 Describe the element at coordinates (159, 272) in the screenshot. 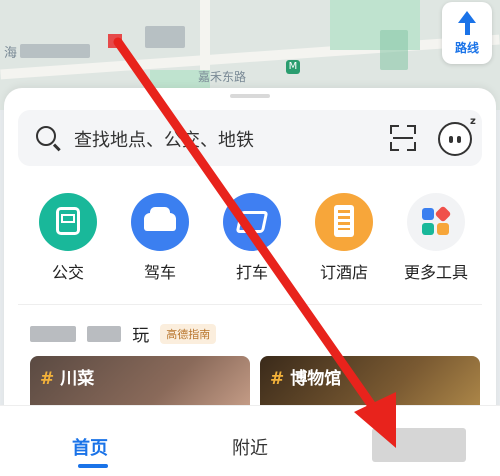

I see `quick-action-label: 驾车` at that location.